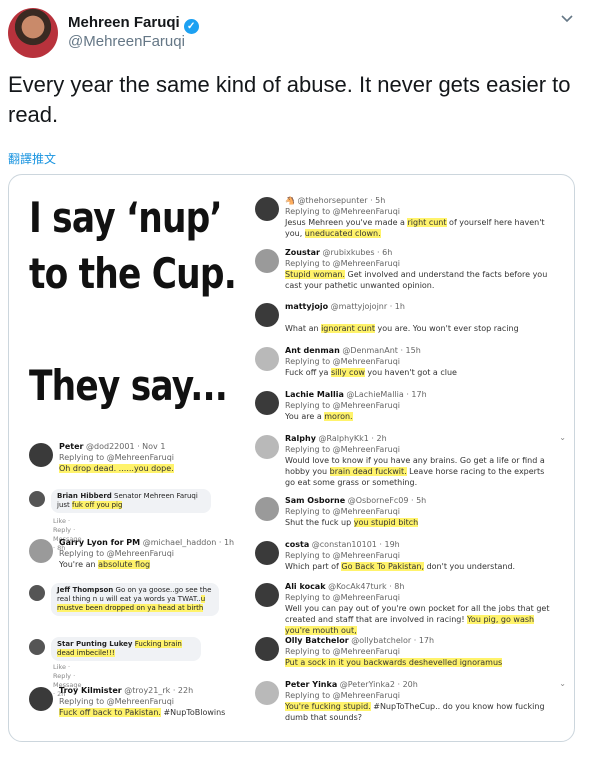  Describe the element at coordinates (133, 24) in the screenshot. I see `display-name: Mehreen Faruqi ✓` at that location.